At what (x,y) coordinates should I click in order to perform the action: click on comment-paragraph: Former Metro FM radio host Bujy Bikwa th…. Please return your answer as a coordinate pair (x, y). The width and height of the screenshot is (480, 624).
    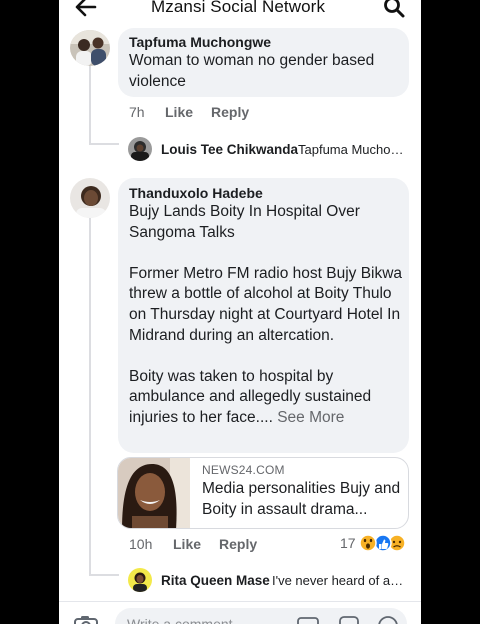
    Looking at the image, I should click on (266, 304).